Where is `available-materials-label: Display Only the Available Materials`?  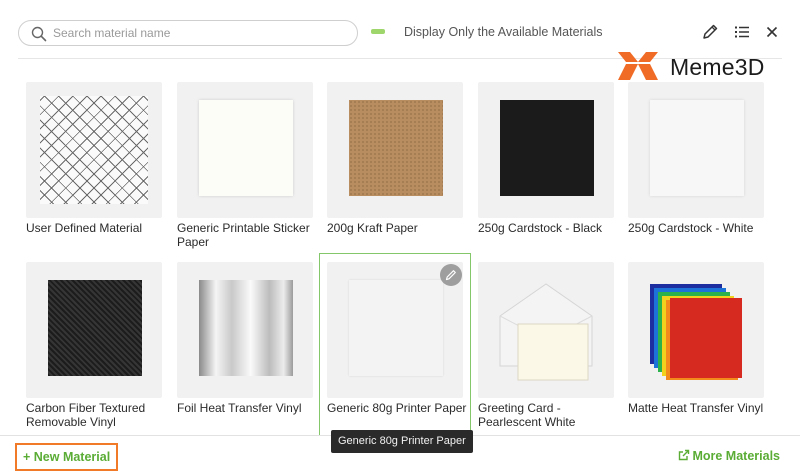 available-materials-label: Display Only the Available Materials is located at coordinates (503, 32).